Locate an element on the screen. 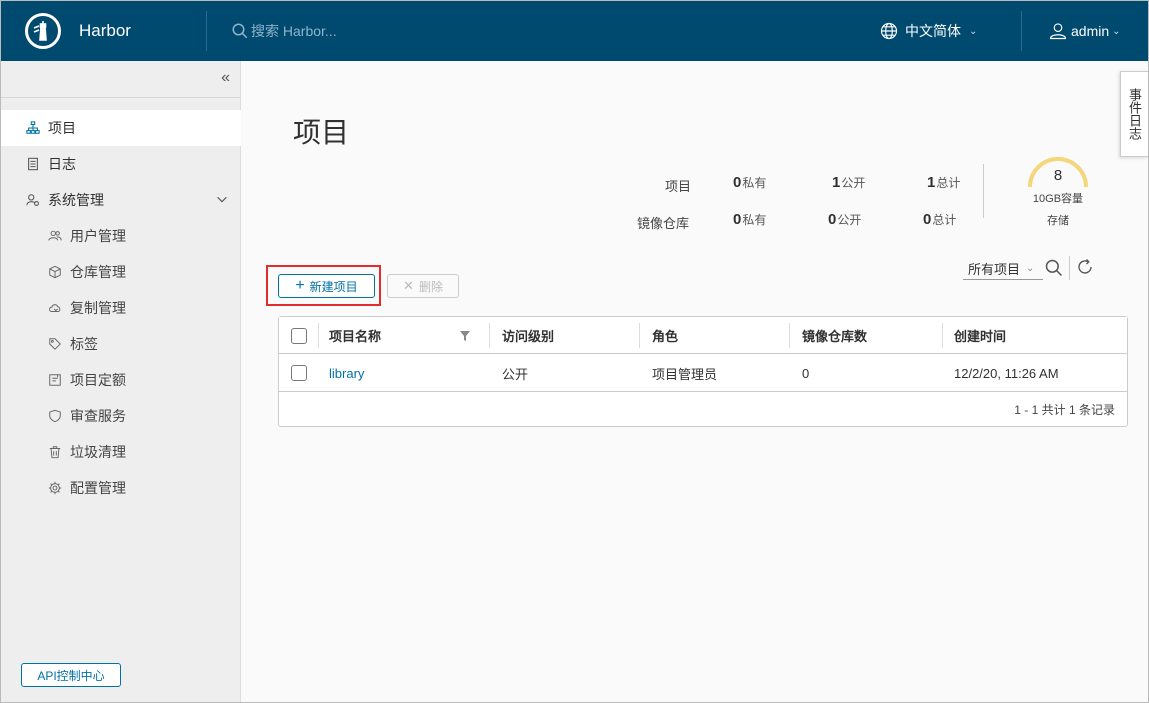  top-header: Harbor 搜索 Harbor... 中文简体 ⌄ admin ⌄ is located at coordinates (574, 31).